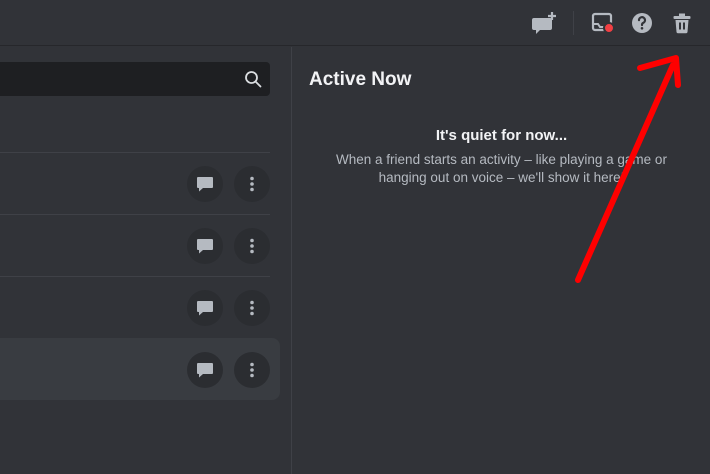 Image resolution: width=710 pixels, height=474 pixels. I want to click on trash-icon, so click(682, 23).